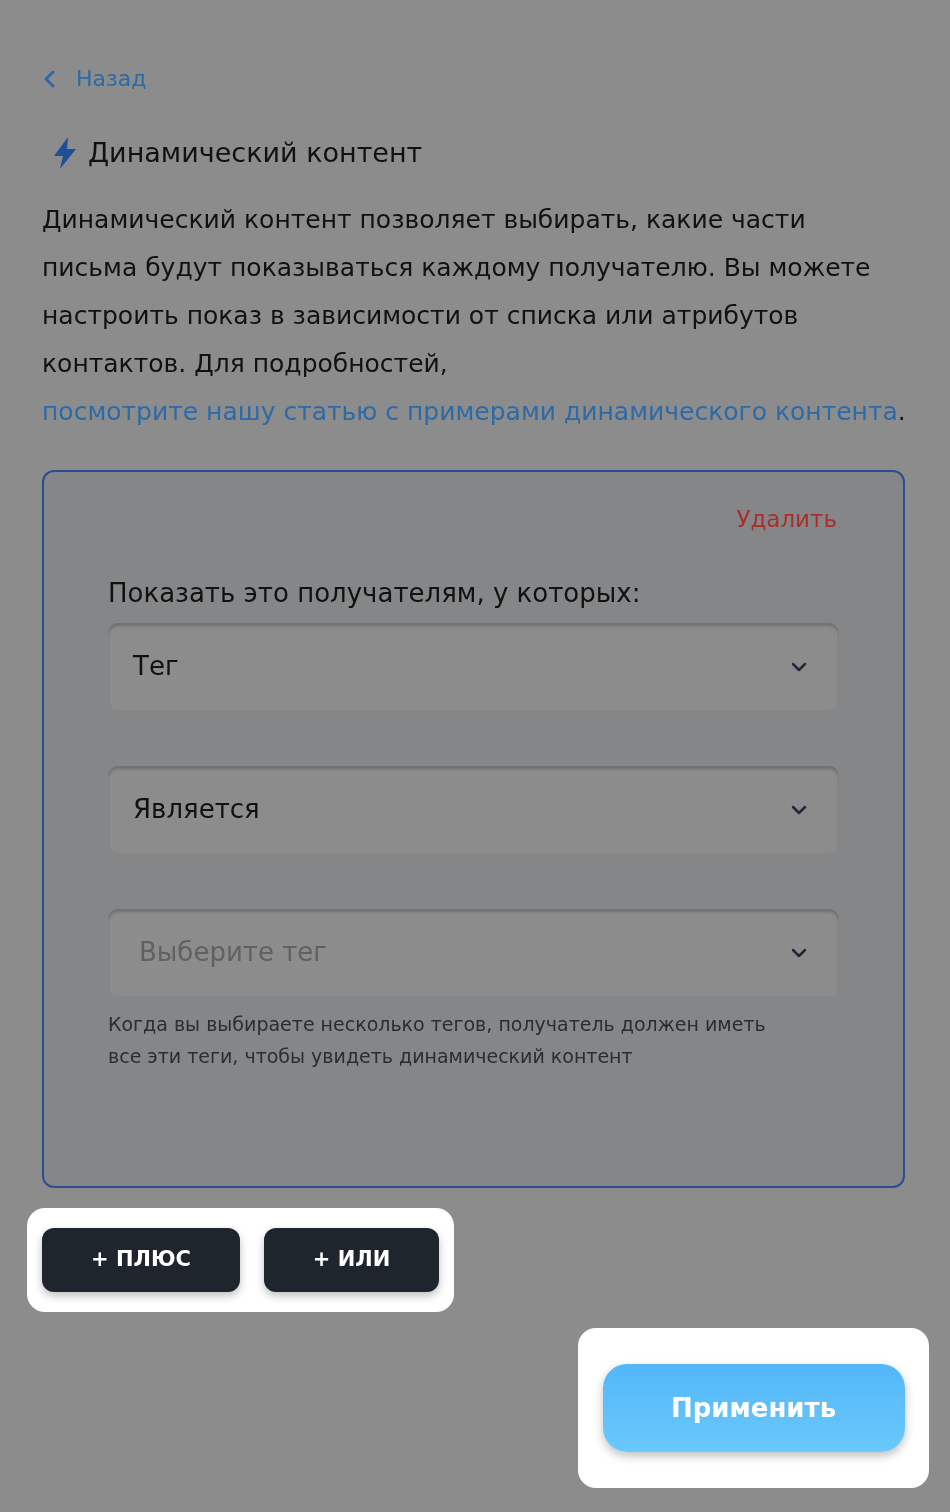  What do you see at coordinates (474, 315) in the screenshot?
I see `description-paragraph: Динамический контент позволяет выбирать, какие части письма будут показываться каждому получателю. Вы можете настроить показ в зависимости от списка или атрибутов контактов. Для подробностей, посмотрите нашу статью с примерами динамического контента.` at bounding box center [474, 315].